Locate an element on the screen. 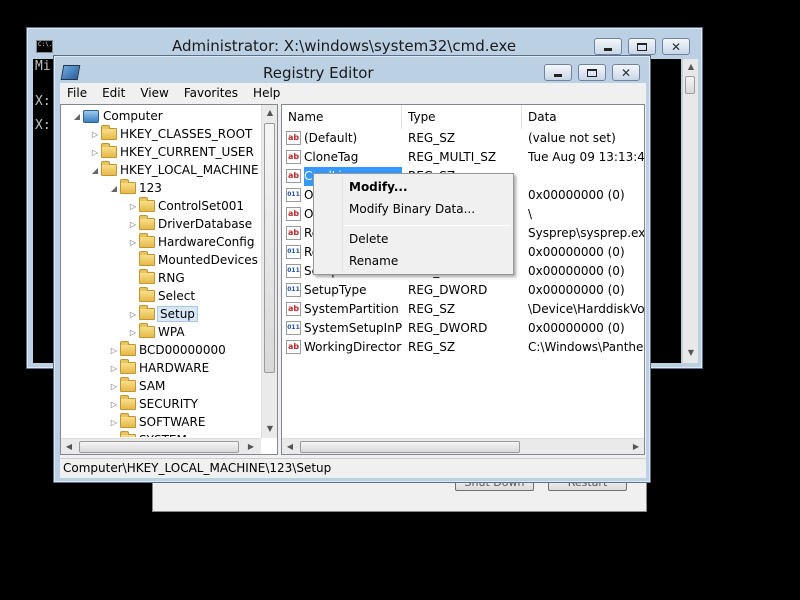  tree-node-security: ▷ SECURITY is located at coordinates (153, 404).